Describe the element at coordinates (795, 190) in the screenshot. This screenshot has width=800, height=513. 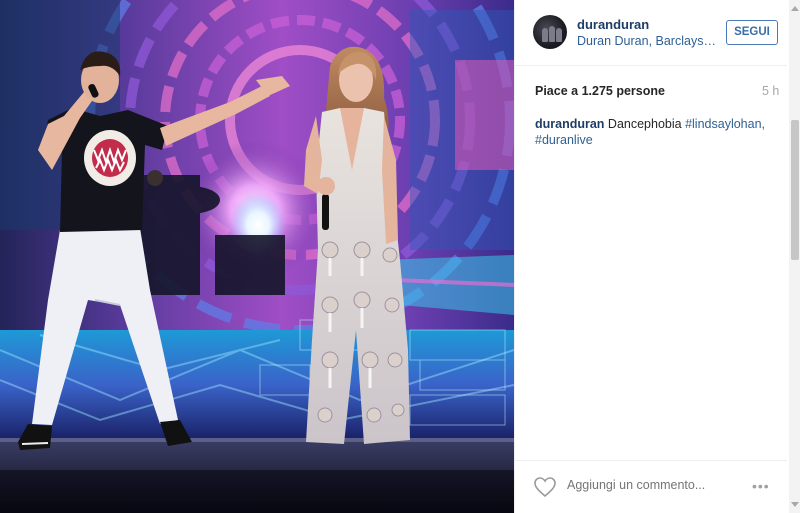
I see `scrollbar-thumb` at that location.